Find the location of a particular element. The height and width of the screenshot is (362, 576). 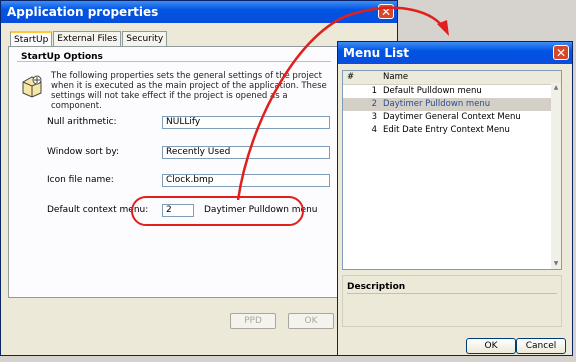

group-divider is located at coordinates (174, 61).